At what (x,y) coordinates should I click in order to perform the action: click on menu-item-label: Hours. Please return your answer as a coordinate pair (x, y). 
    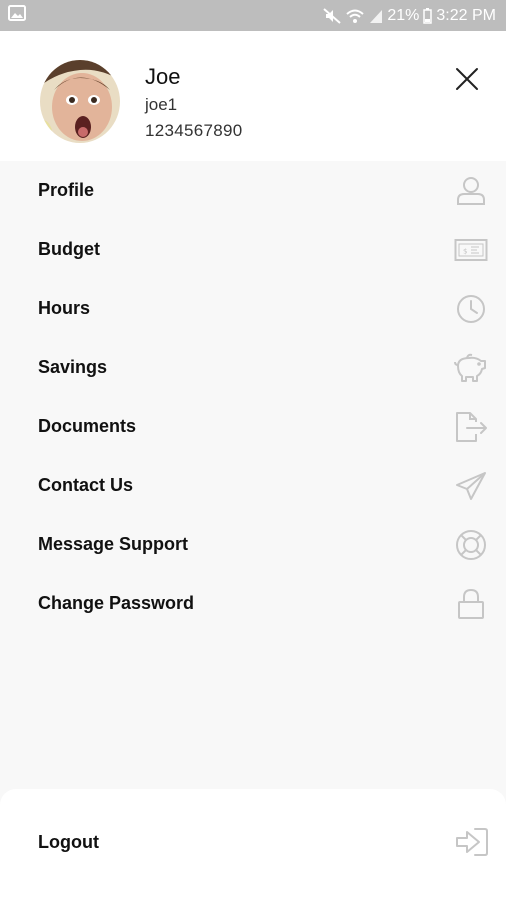
    Looking at the image, I should click on (64, 308).